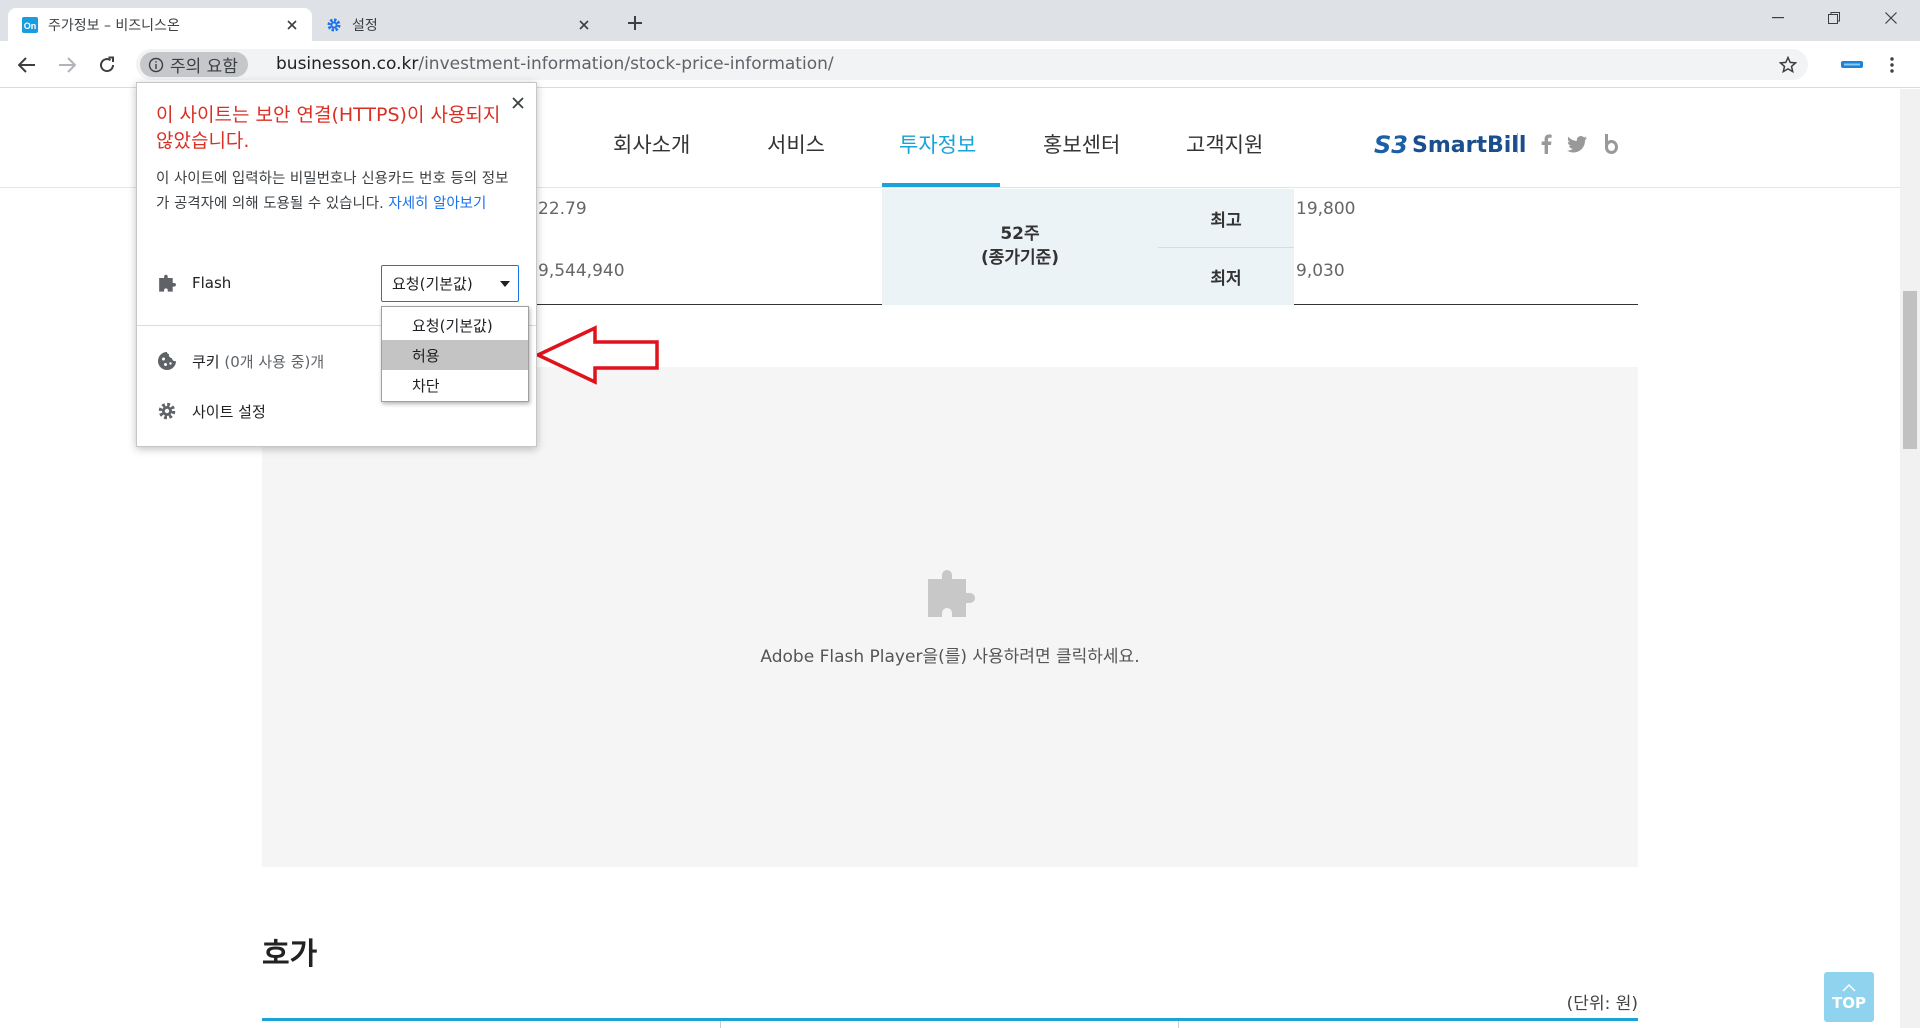 The height and width of the screenshot is (1028, 1920). What do you see at coordinates (1020, 258) in the screenshot?
I see `week52-line2: (종가기준)` at bounding box center [1020, 258].